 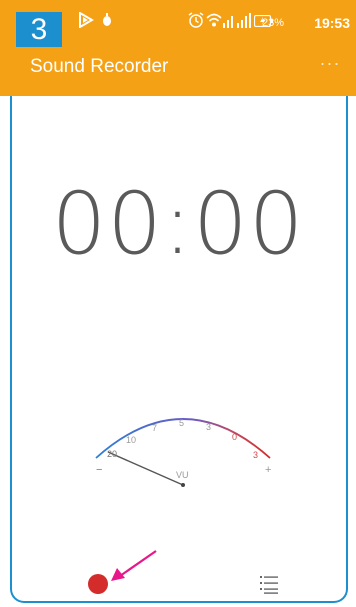 I want to click on vu-scale-label: 20, so click(x=112, y=454).